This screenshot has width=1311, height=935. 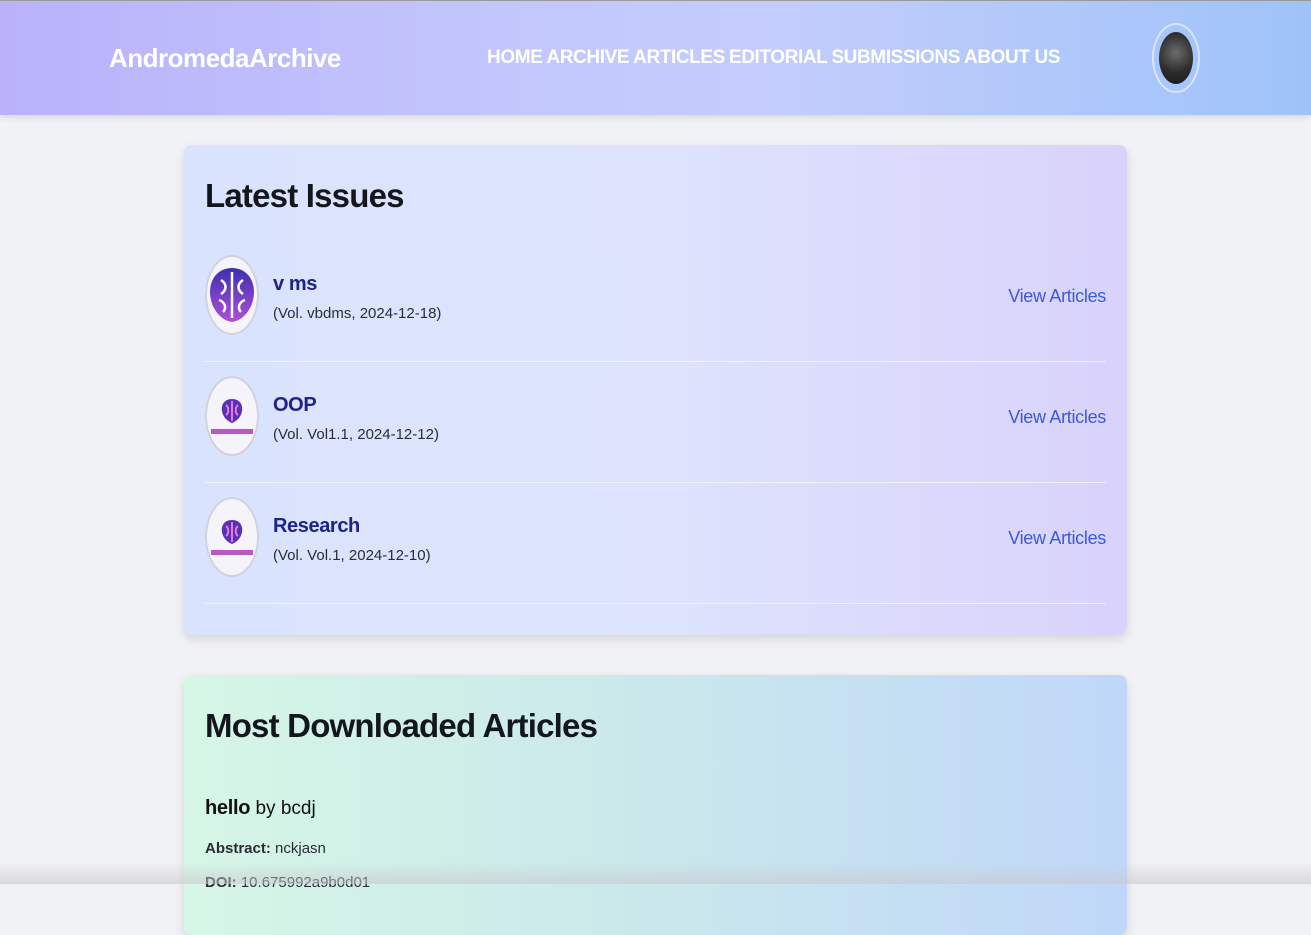 I want to click on issue-meta: (Vol. Vol.1, 2024-12-10), so click(x=352, y=555).